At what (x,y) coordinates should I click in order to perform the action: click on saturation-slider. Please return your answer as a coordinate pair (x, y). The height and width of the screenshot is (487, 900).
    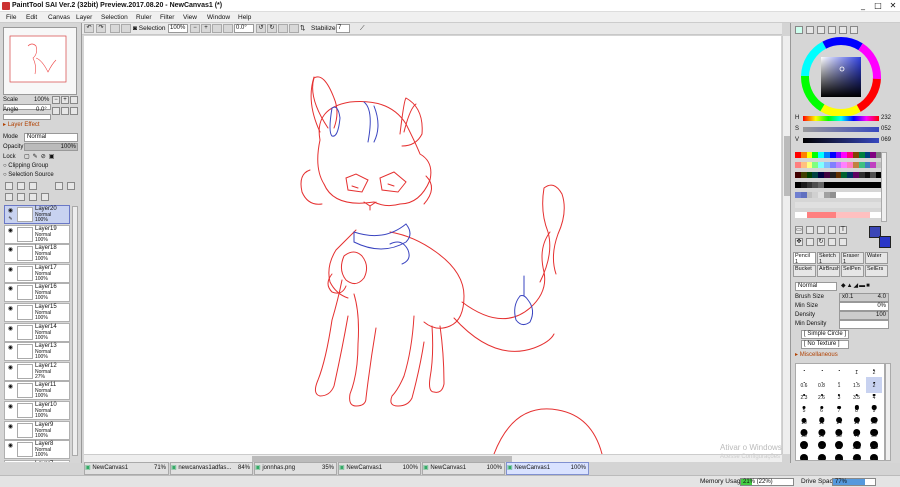
    Looking at the image, I should click on (841, 129).